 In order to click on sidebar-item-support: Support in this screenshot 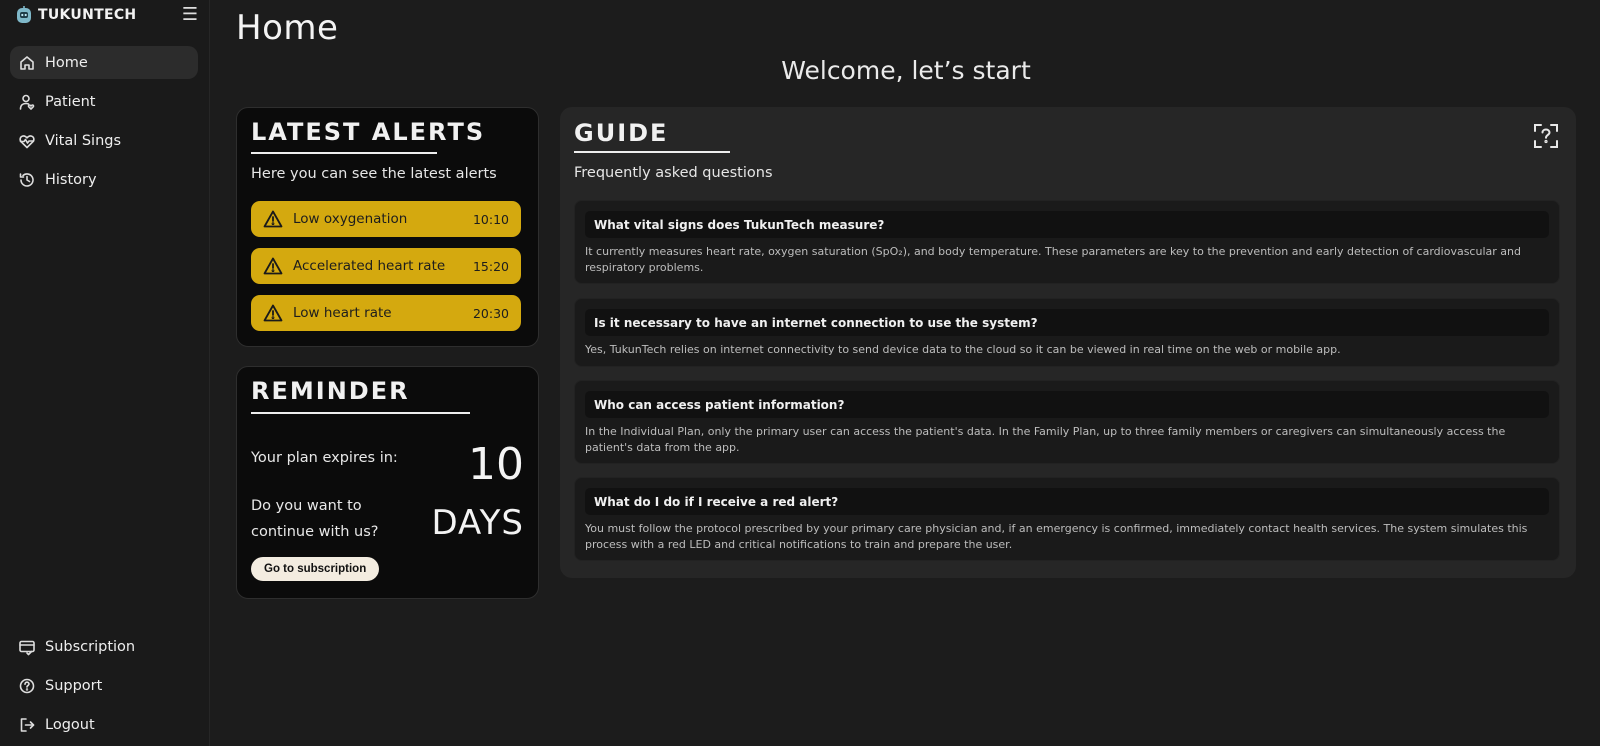, I will do `click(104, 685)`.